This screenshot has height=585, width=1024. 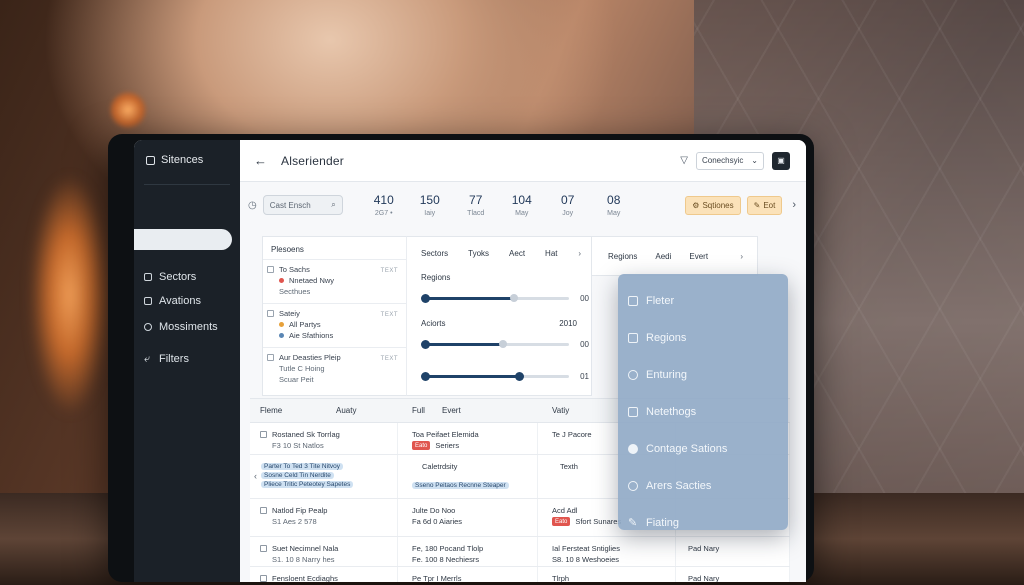 I want to click on sidebar-item-avations: Avations, so click(x=187, y=301).